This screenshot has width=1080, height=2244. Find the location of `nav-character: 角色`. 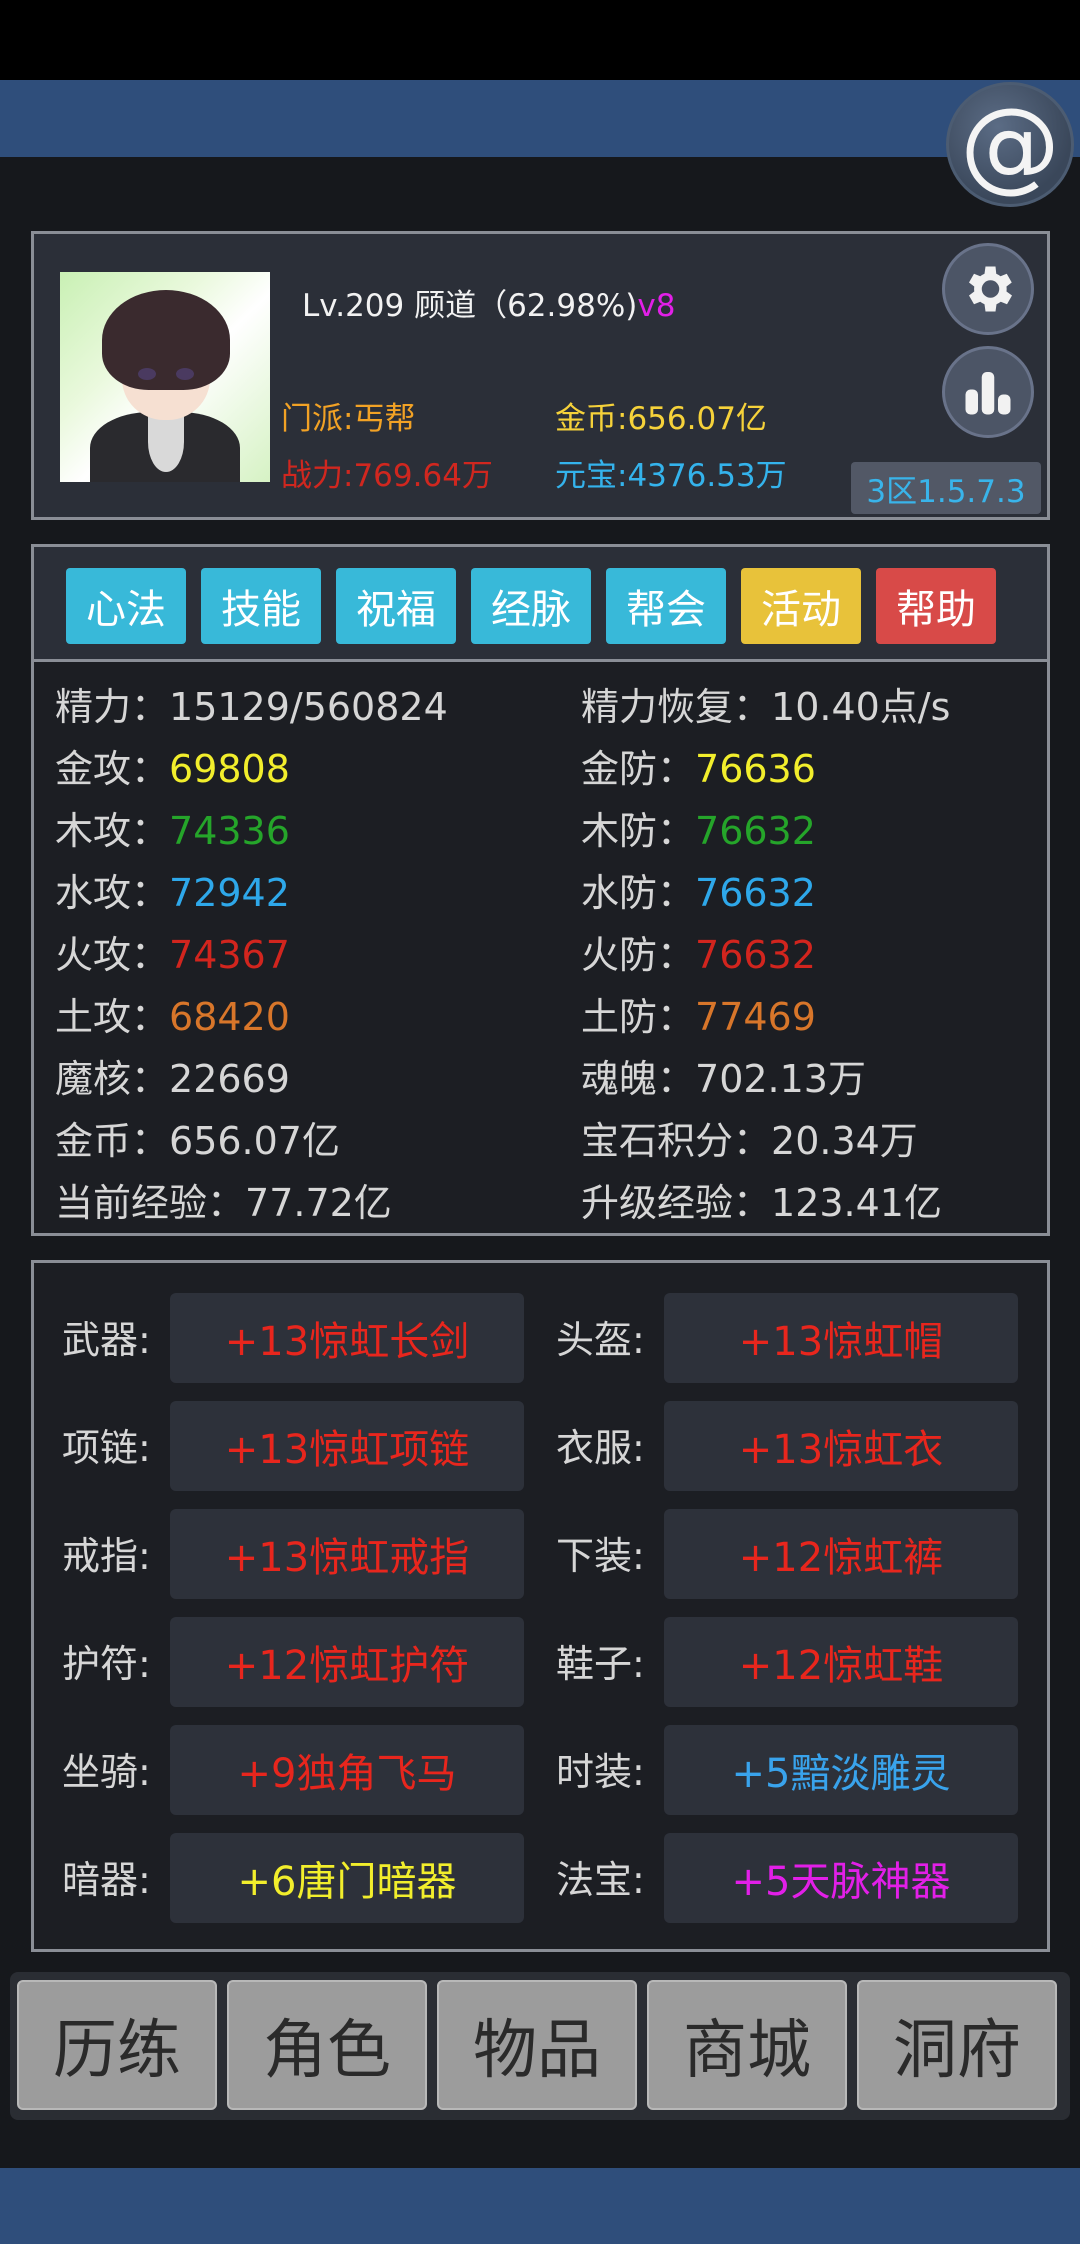

nav-character: 角色 is located at coordinates (327, 2045).